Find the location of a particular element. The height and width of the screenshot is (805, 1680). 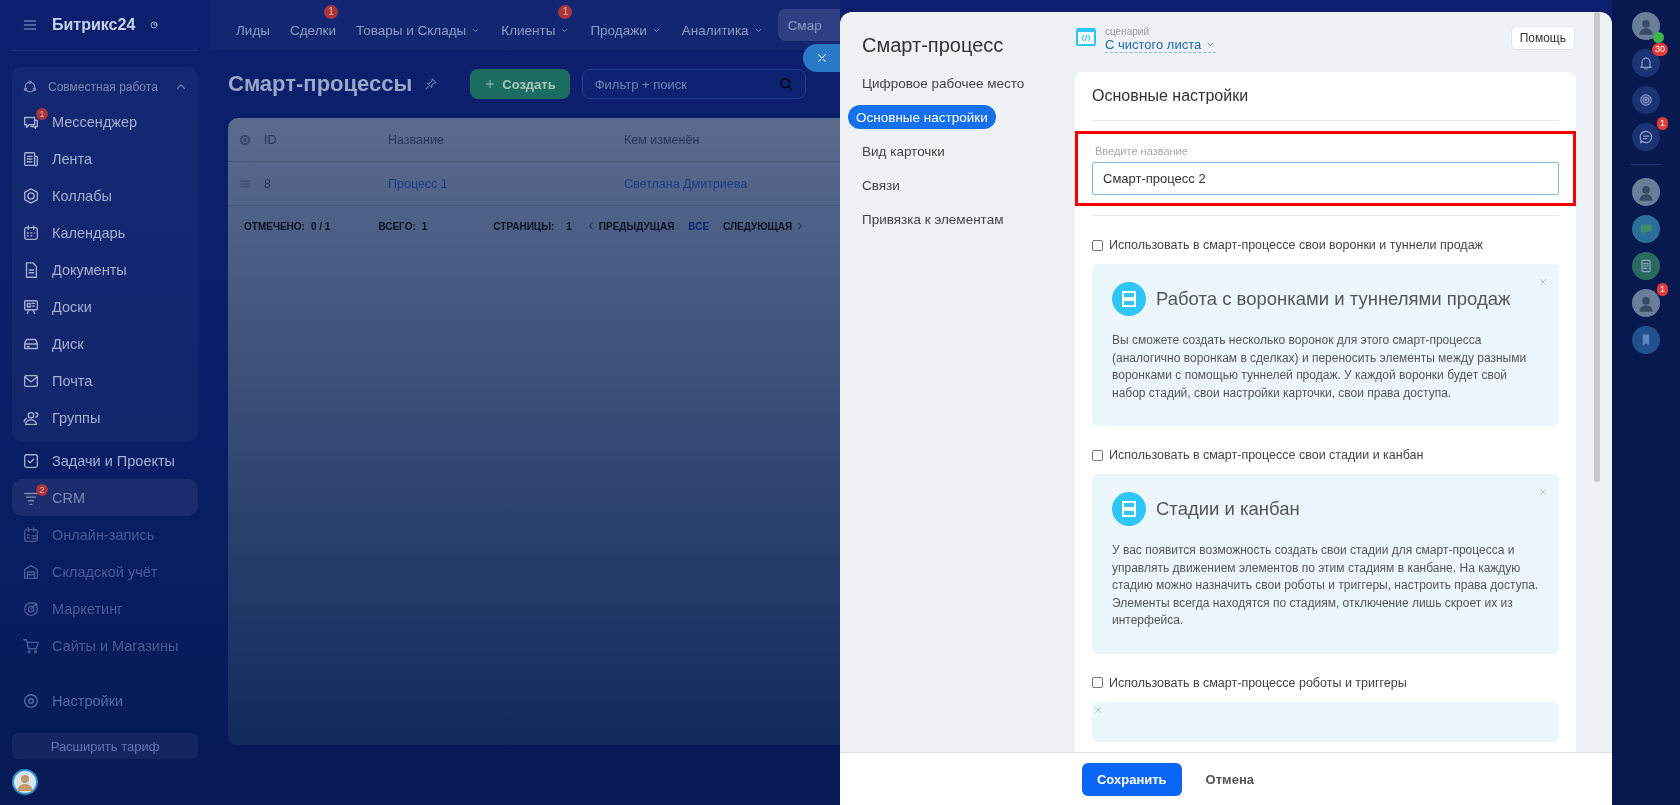

board-icon is located at coordinates (31, 306).